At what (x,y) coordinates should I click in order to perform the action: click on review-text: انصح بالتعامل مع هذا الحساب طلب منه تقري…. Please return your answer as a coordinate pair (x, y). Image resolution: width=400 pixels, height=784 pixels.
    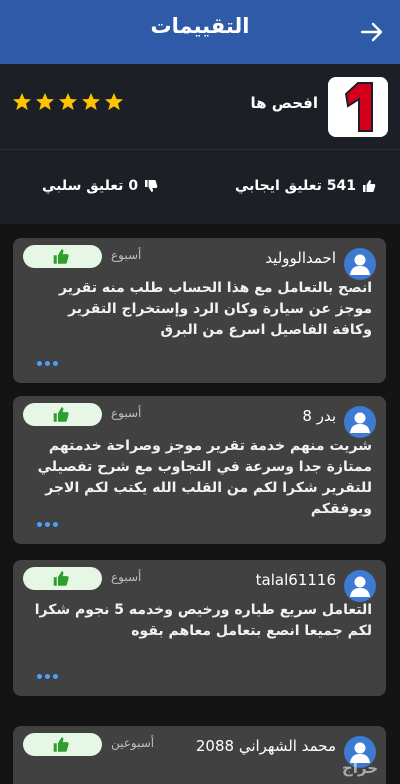
    Looking at the image, I should click on (215, 309).